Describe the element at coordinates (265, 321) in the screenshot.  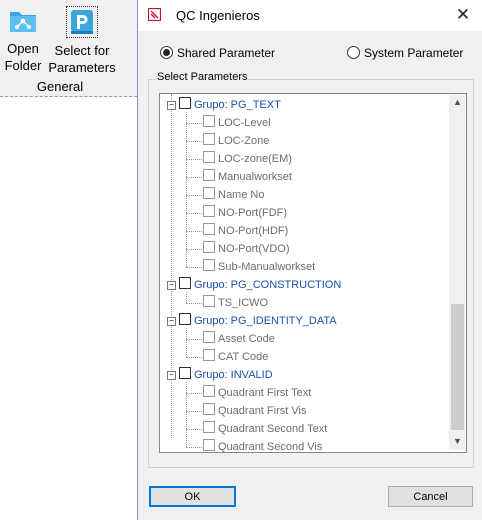
I see `group-label: Grupo: PG_IDENTITY_DATA` at that location.